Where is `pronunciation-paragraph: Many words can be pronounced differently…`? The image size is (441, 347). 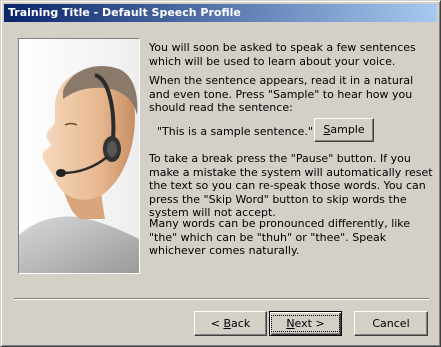
pronunciation-paragraph: Many words can be pronounced differently… is located at coordinates (280, 237).